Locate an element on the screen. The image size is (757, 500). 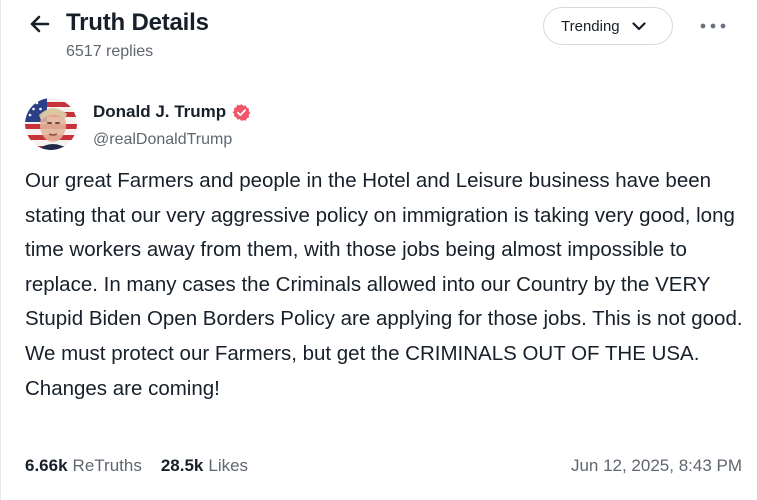
retruths-label: ReTruths is located at coordinates (107, 465).